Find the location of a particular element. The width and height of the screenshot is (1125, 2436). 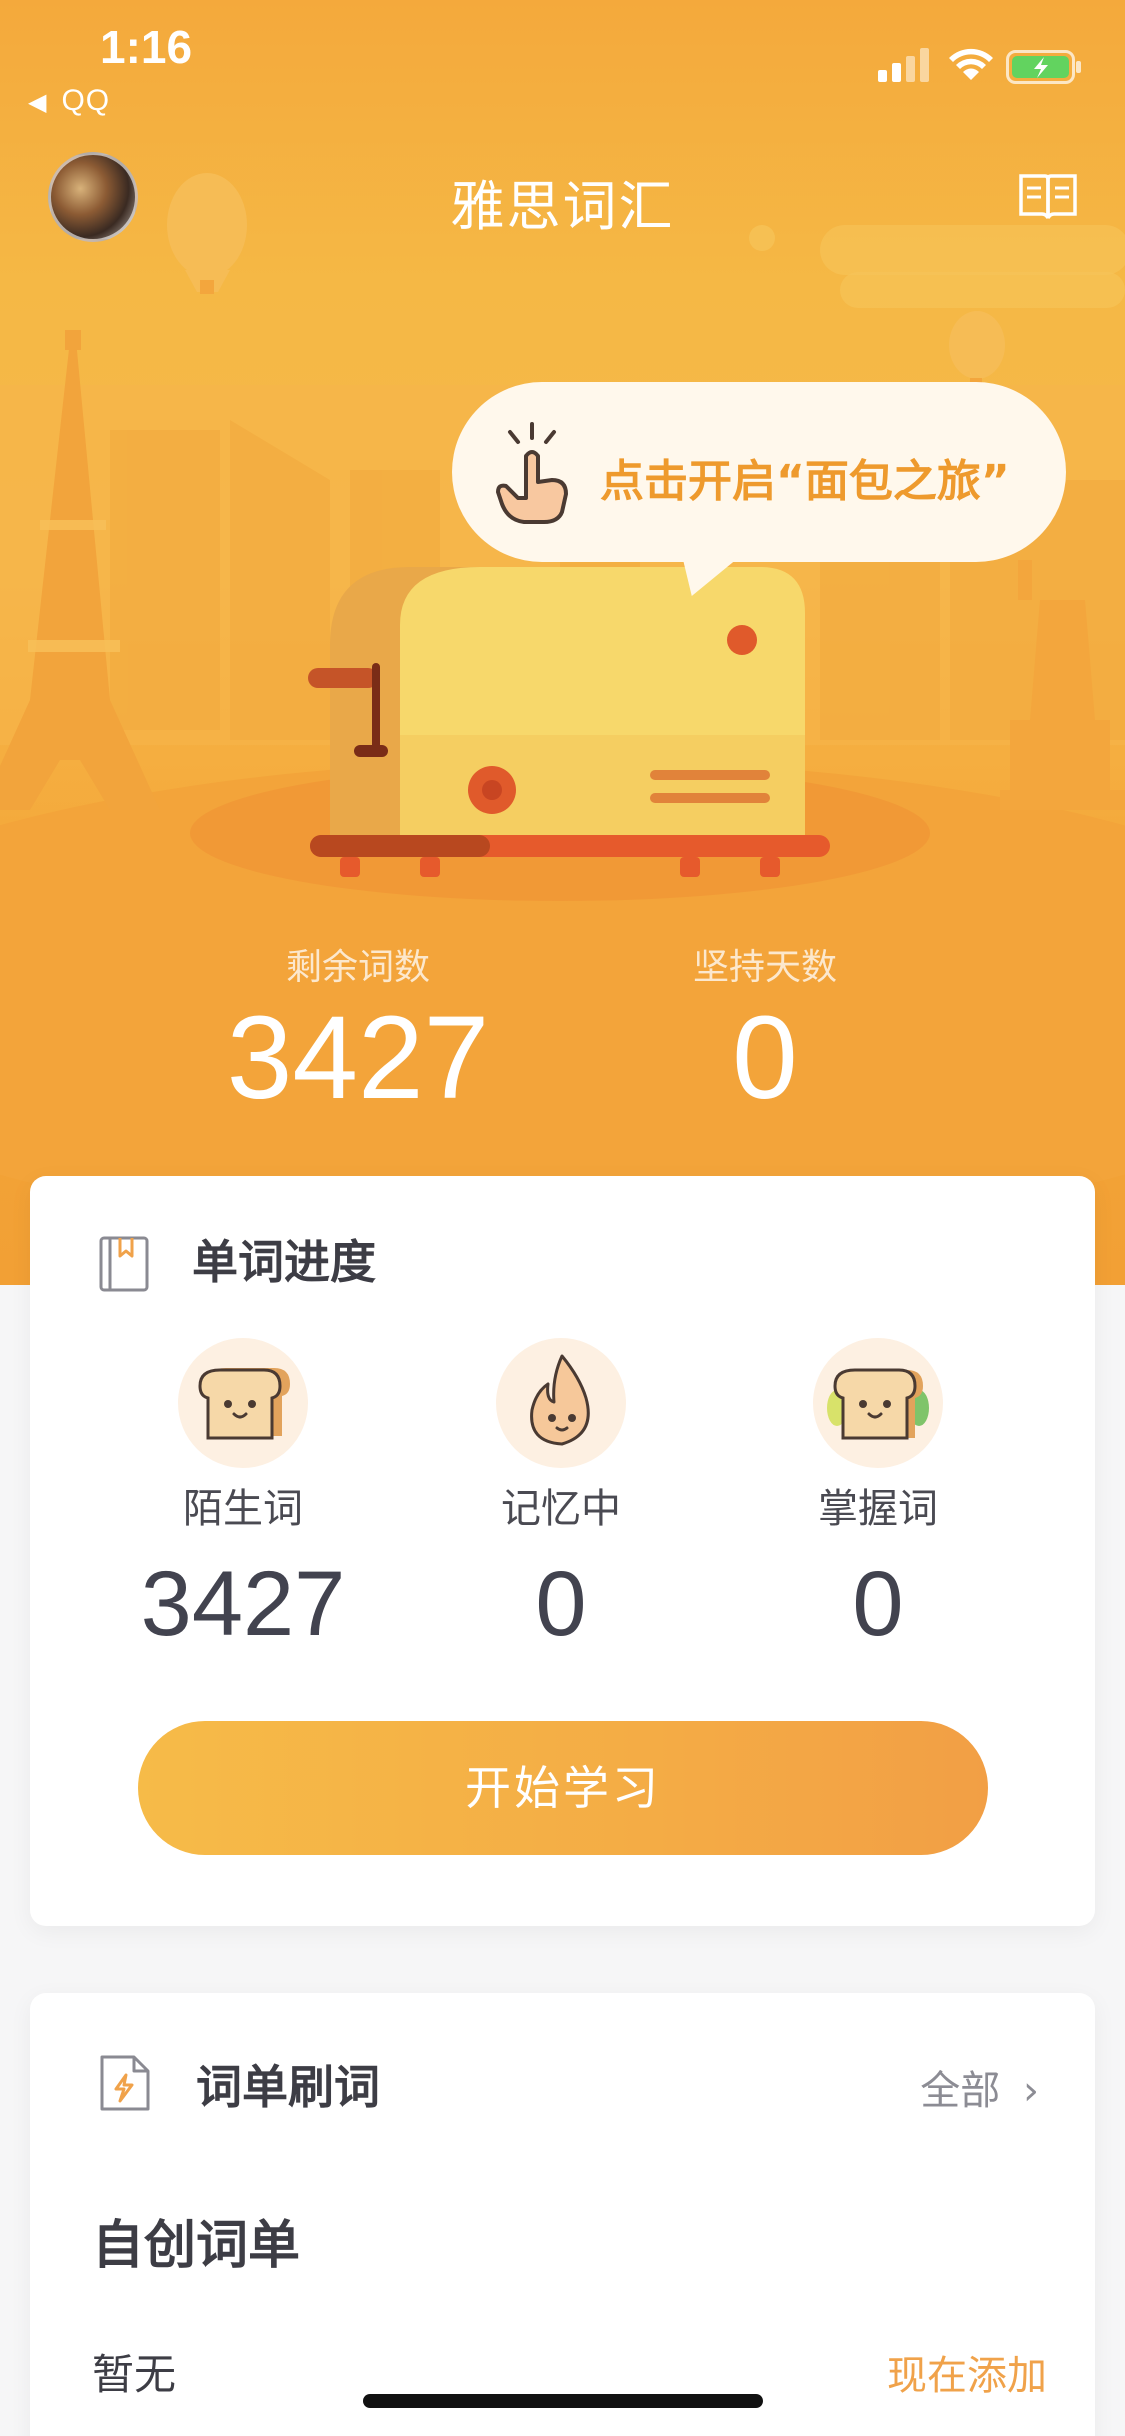

streak-days-label: 坚持天数 is located at coordinates (764, 967).